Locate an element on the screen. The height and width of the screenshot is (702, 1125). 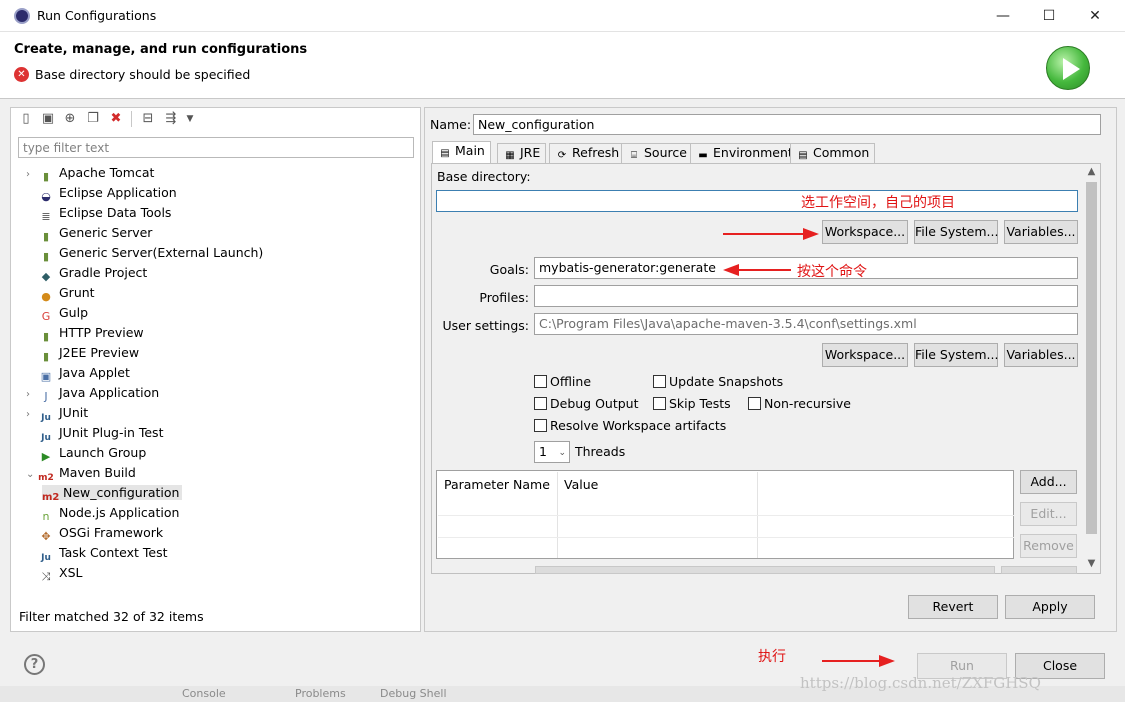
minimize-button: — is located at coordinates (1003, 16).